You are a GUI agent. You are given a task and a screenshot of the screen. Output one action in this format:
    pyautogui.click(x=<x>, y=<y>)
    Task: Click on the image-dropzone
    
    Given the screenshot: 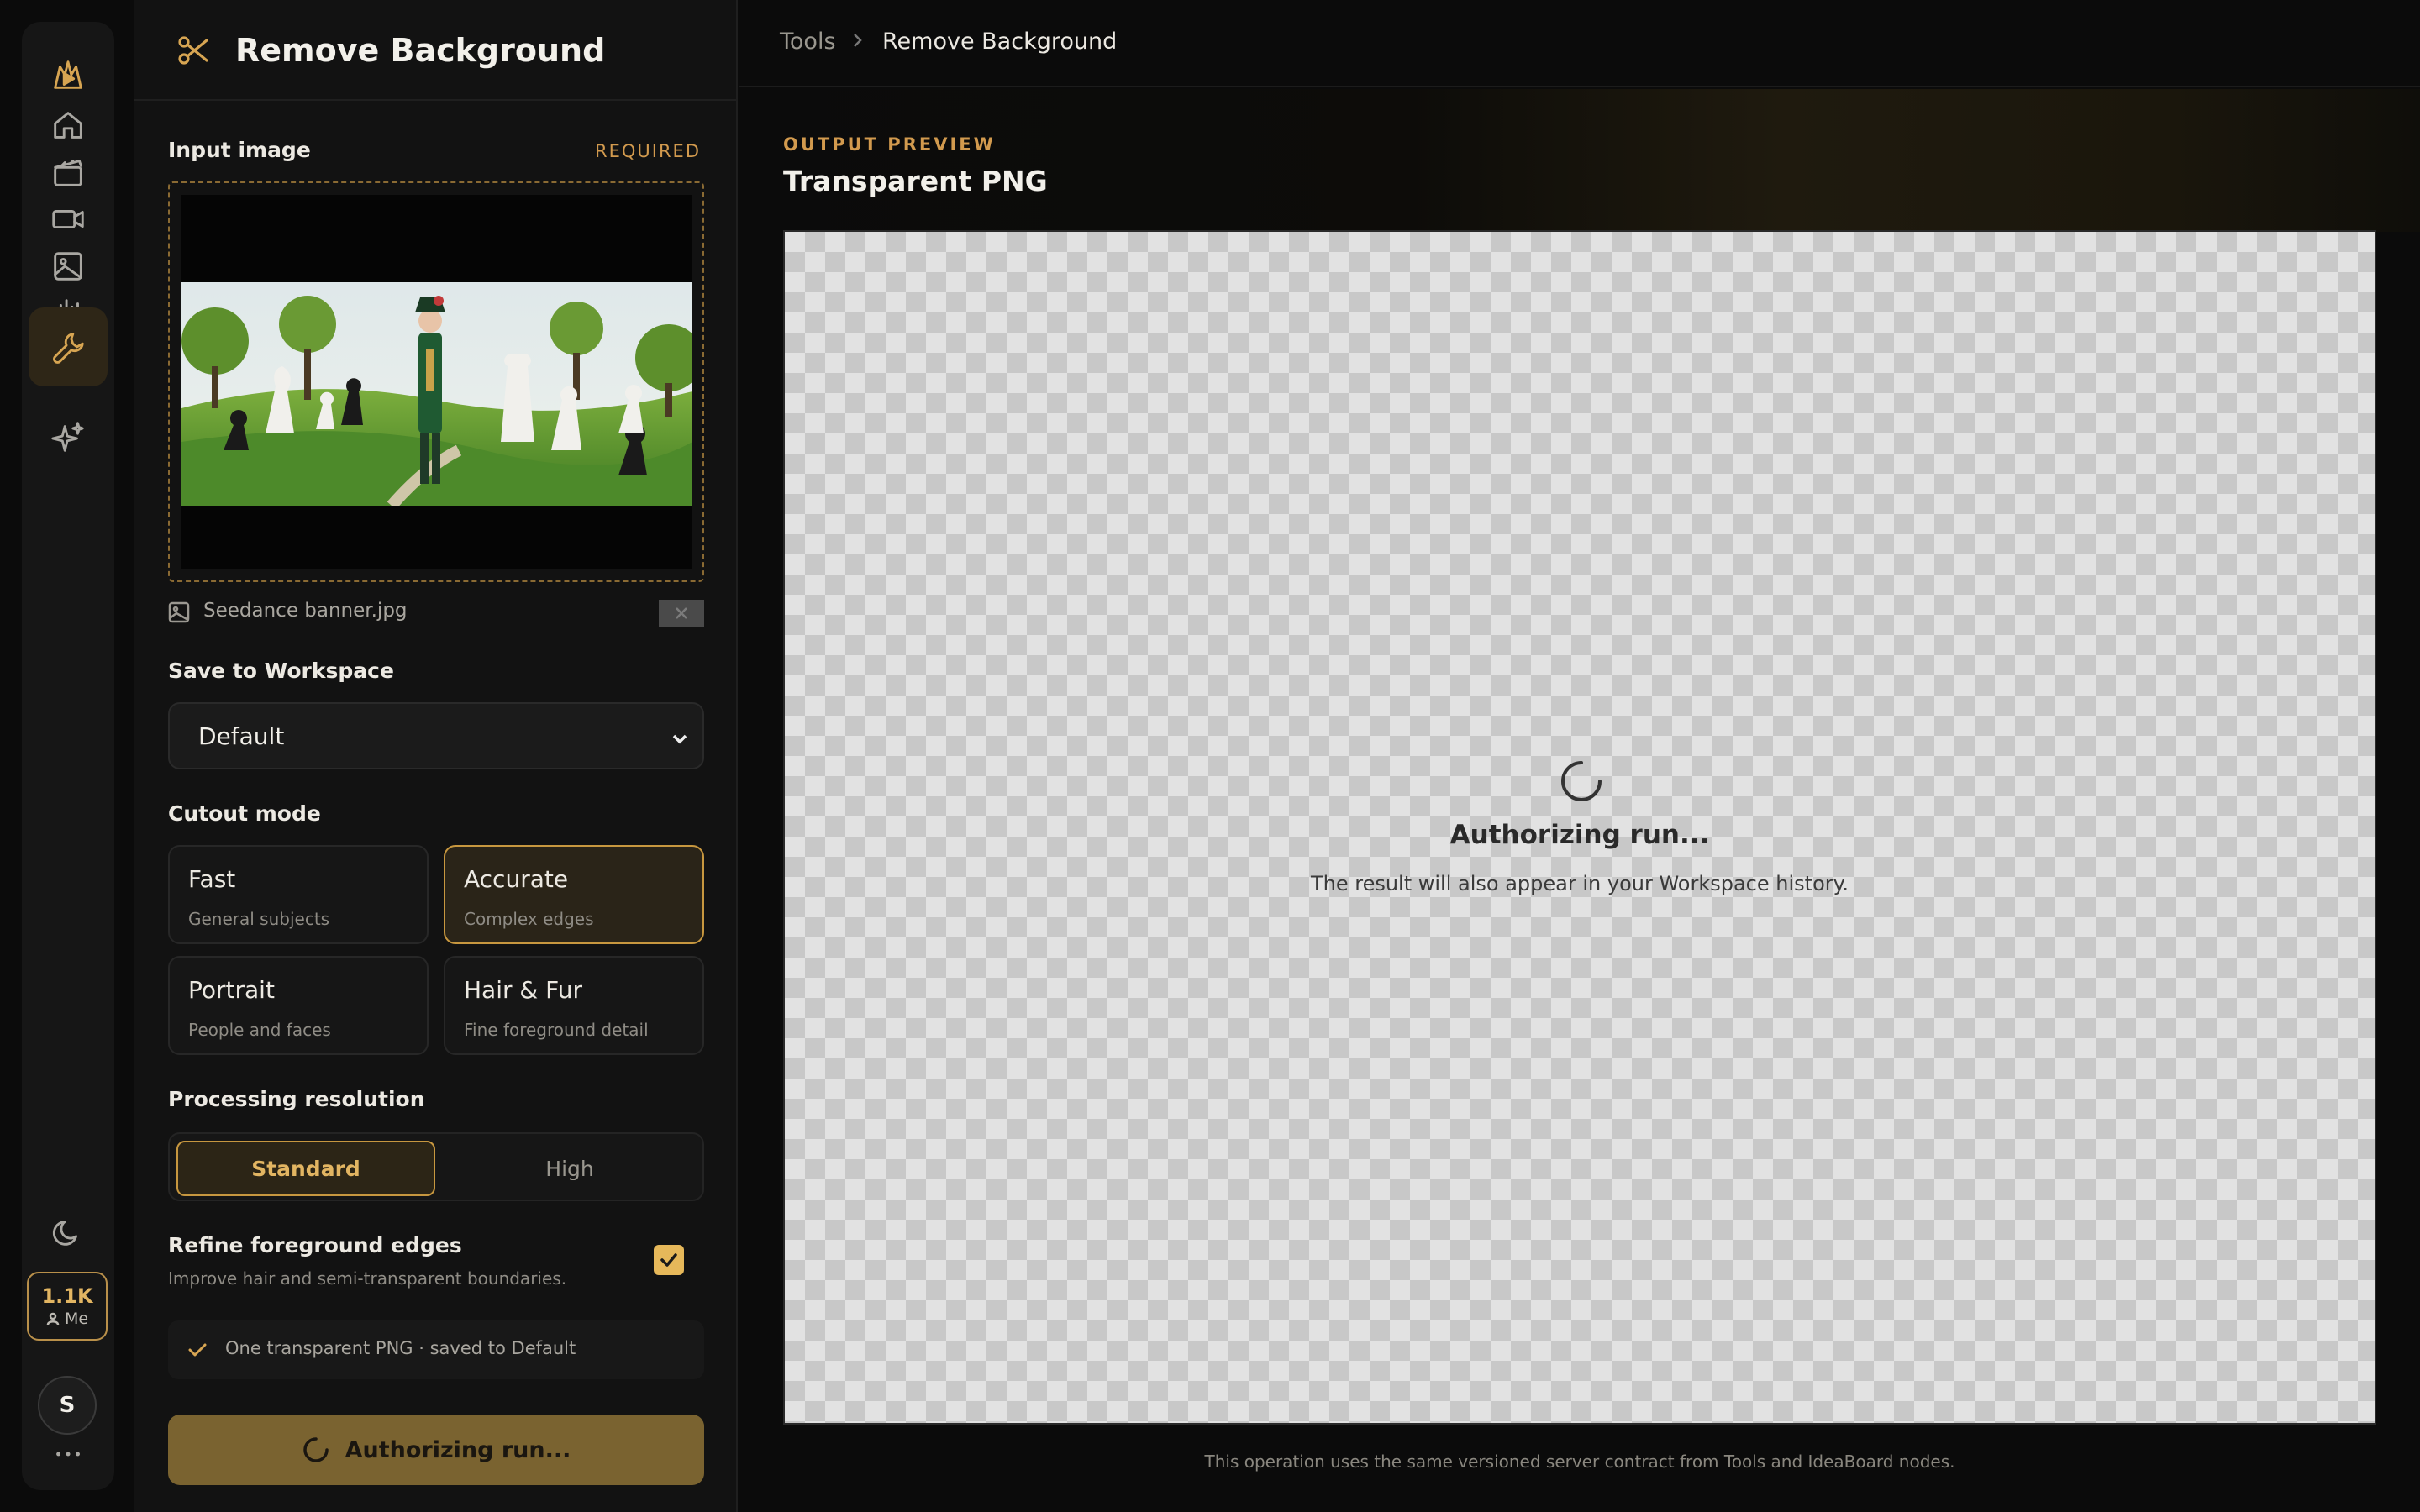 What is the action you would take?
    pyautogui.click(x=436, y=381)
    